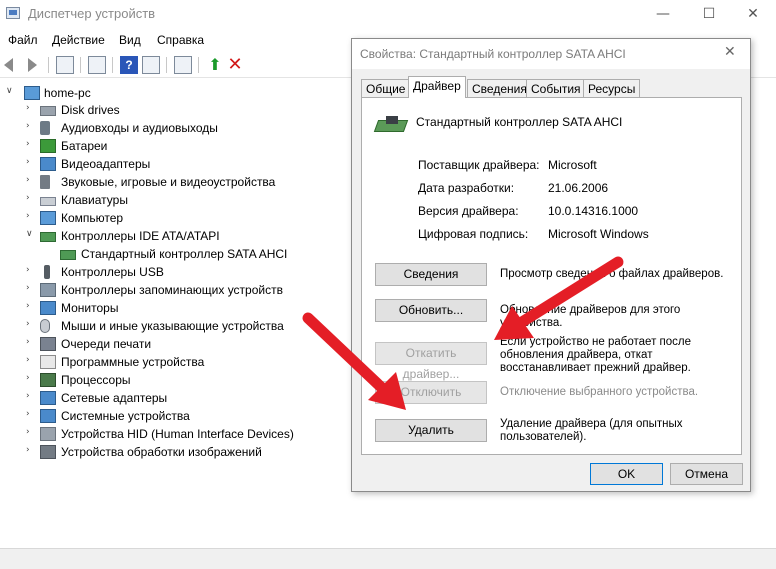 The width and height of the screenshot is (776, 569). What do you see at coordinates (556, 88) in the screenshot?
I see `tab-events: События` at bounding box center [556, 88].